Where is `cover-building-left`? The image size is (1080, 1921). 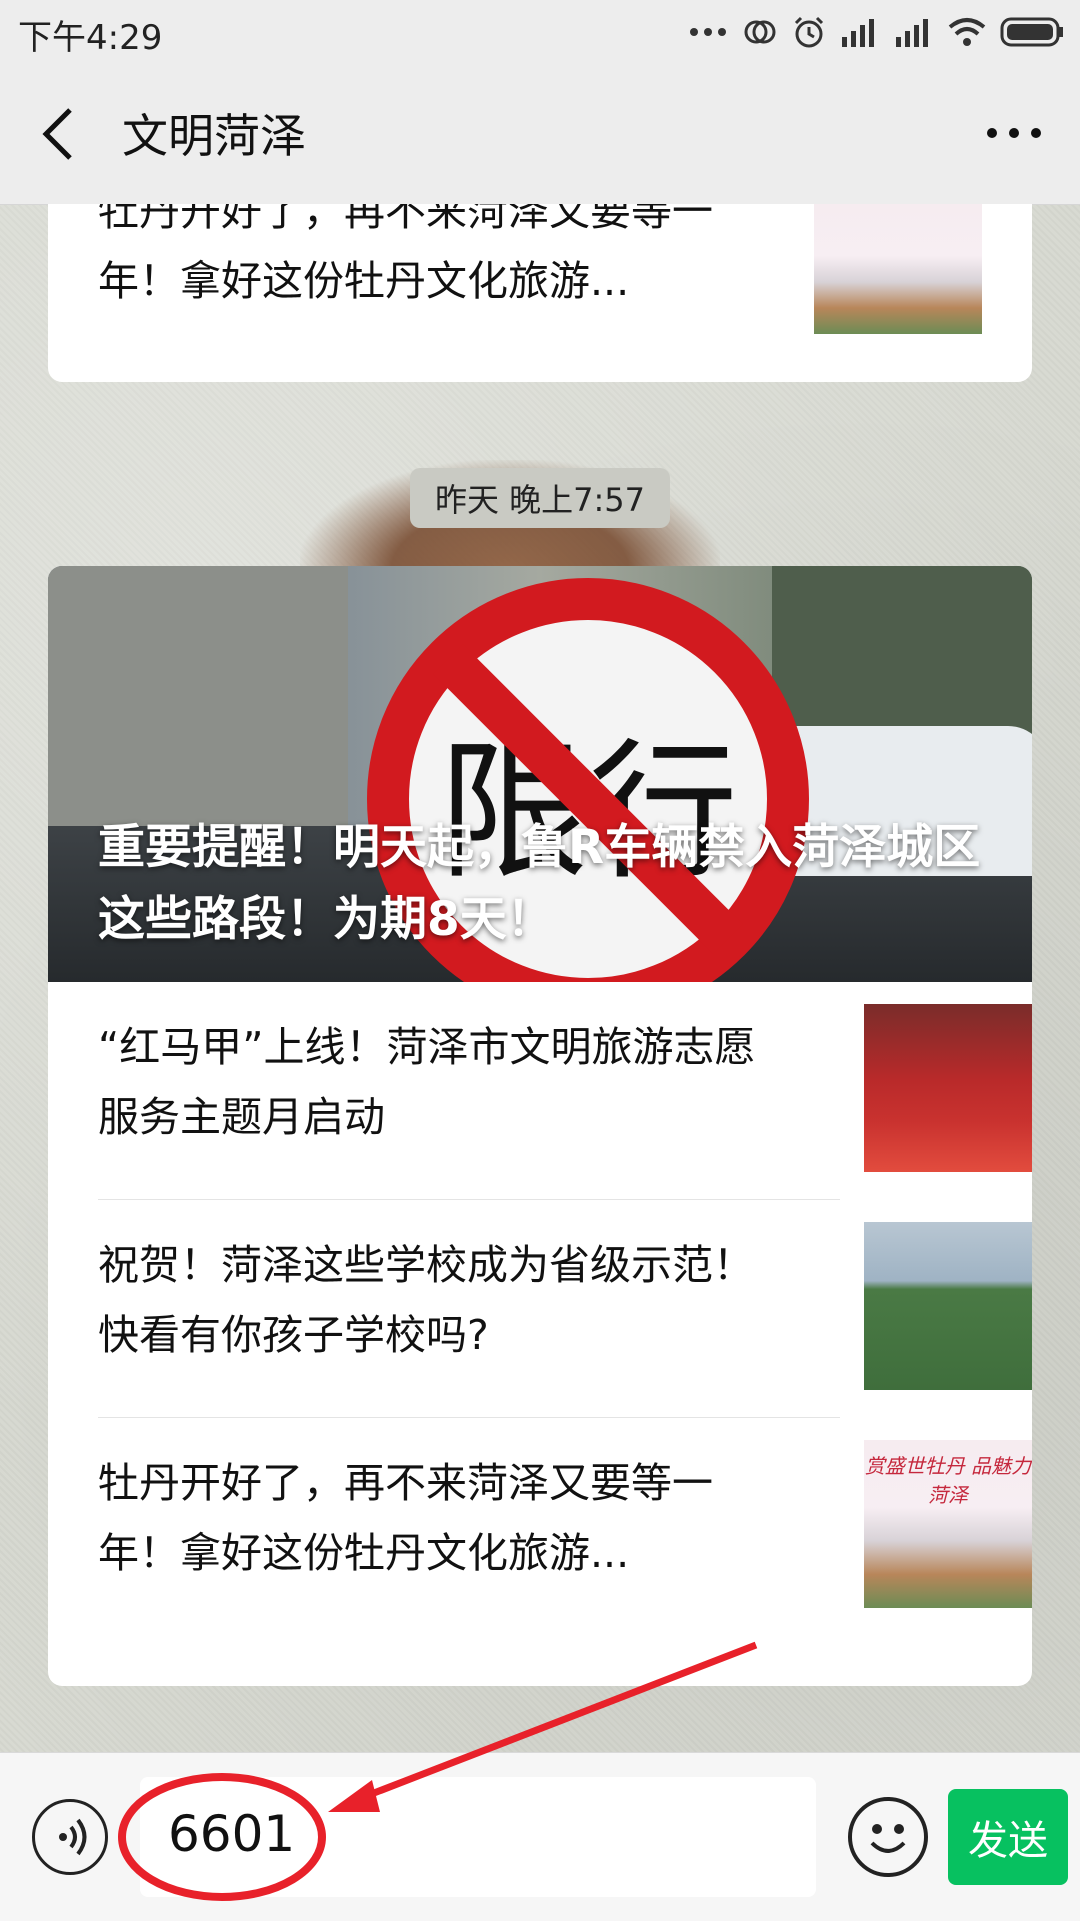
cover-building-left is located at coordinates (198, 706).